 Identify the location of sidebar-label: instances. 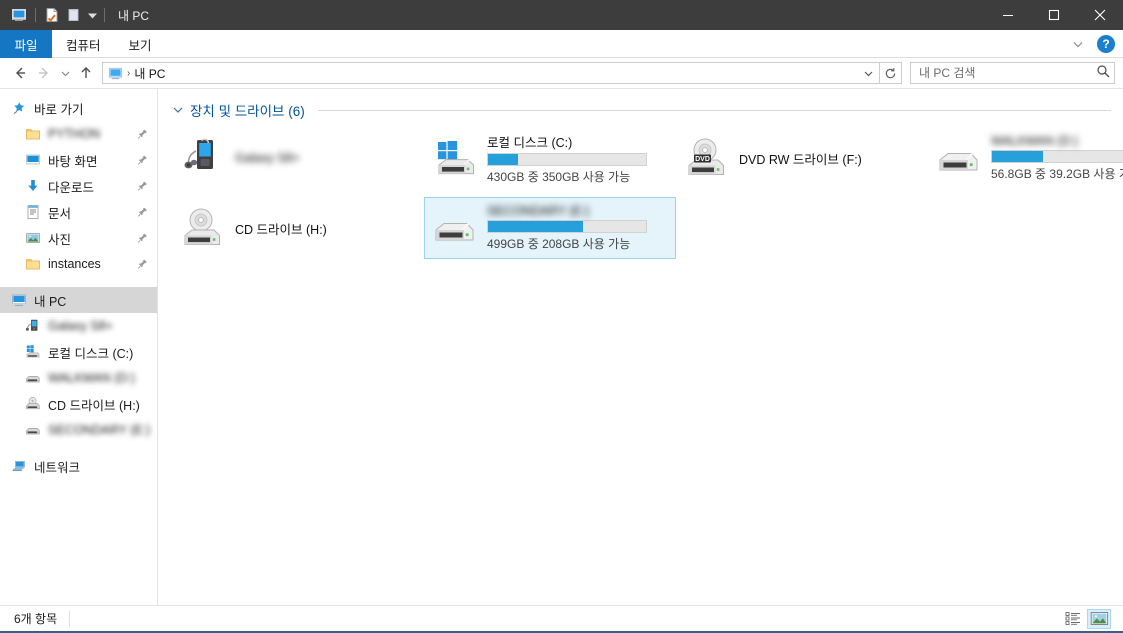
(74, 264).